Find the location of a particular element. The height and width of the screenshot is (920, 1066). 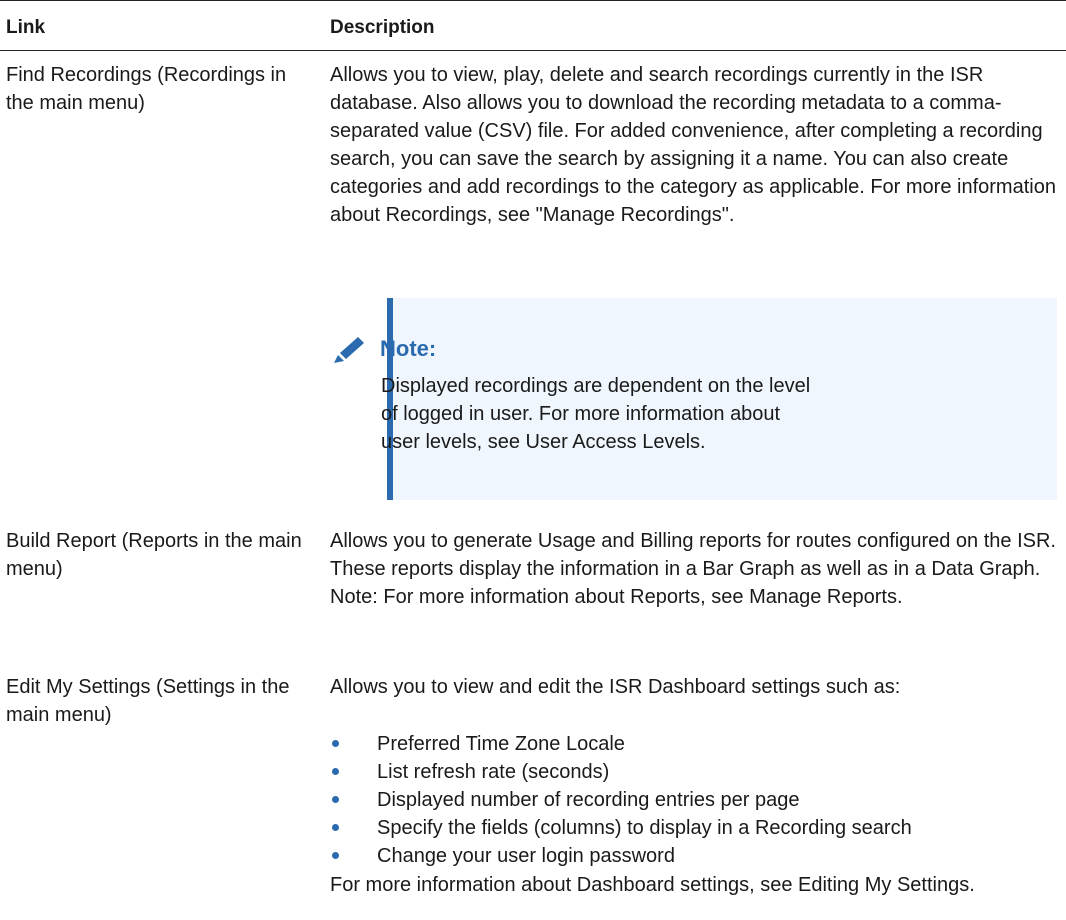

list-item: Change your user login password is located at coordinates (695, 856).